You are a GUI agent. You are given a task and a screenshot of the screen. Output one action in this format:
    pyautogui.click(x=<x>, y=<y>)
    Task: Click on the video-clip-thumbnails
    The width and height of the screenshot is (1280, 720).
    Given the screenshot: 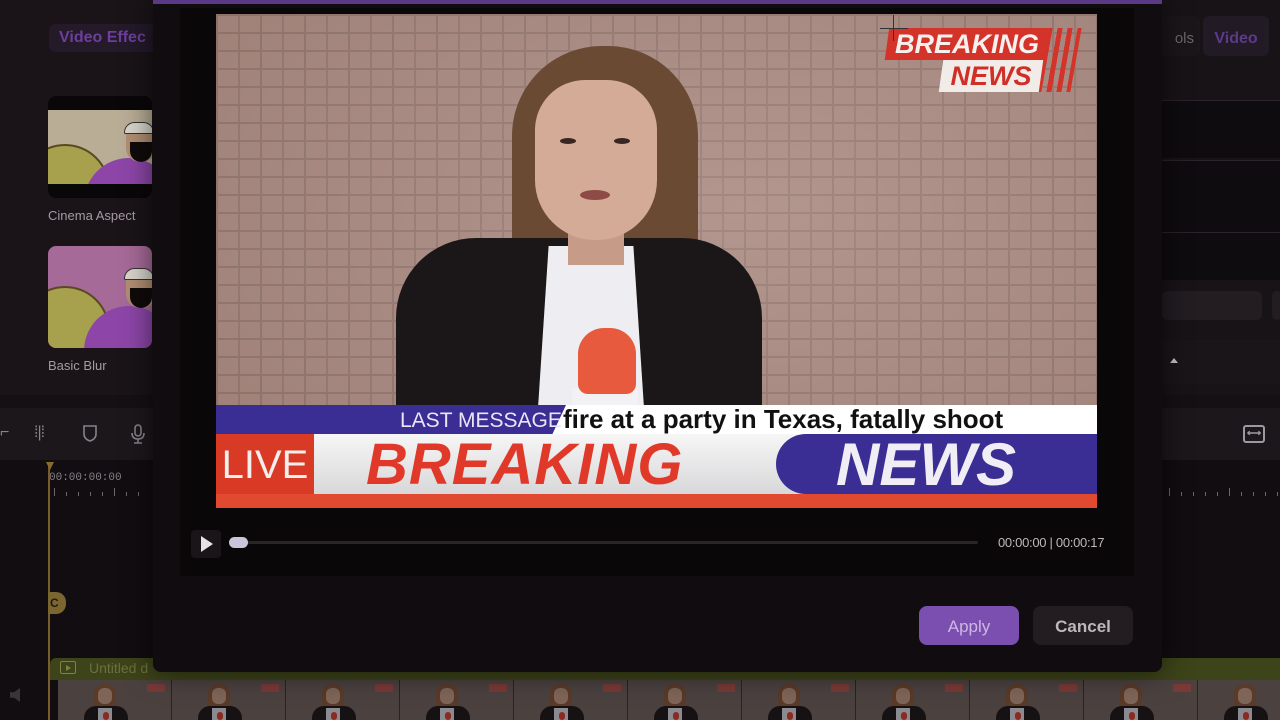 What is the action you would take?
    pyautogui.click(x=669, y=700)
    